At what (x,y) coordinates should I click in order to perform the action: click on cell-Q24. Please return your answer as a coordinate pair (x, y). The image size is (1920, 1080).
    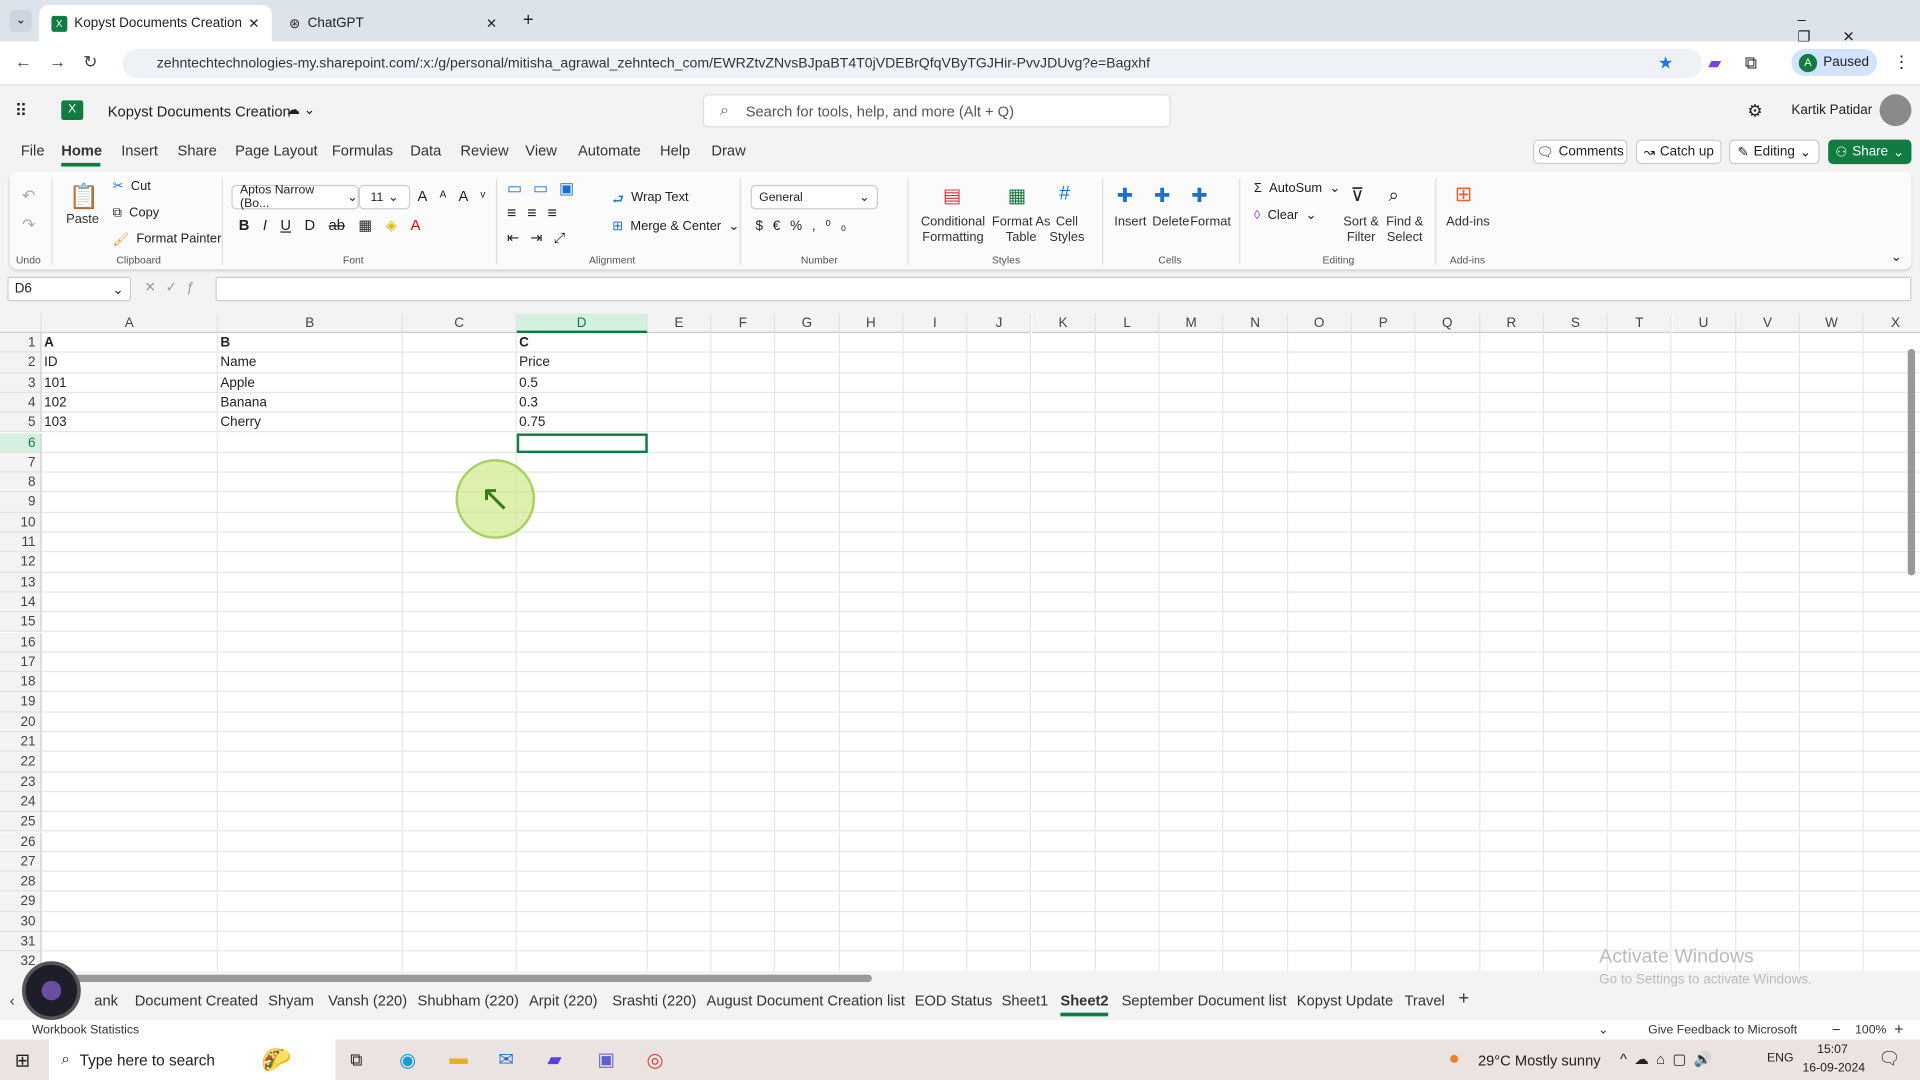
    Looking at the image, I should click on (1447, 802).